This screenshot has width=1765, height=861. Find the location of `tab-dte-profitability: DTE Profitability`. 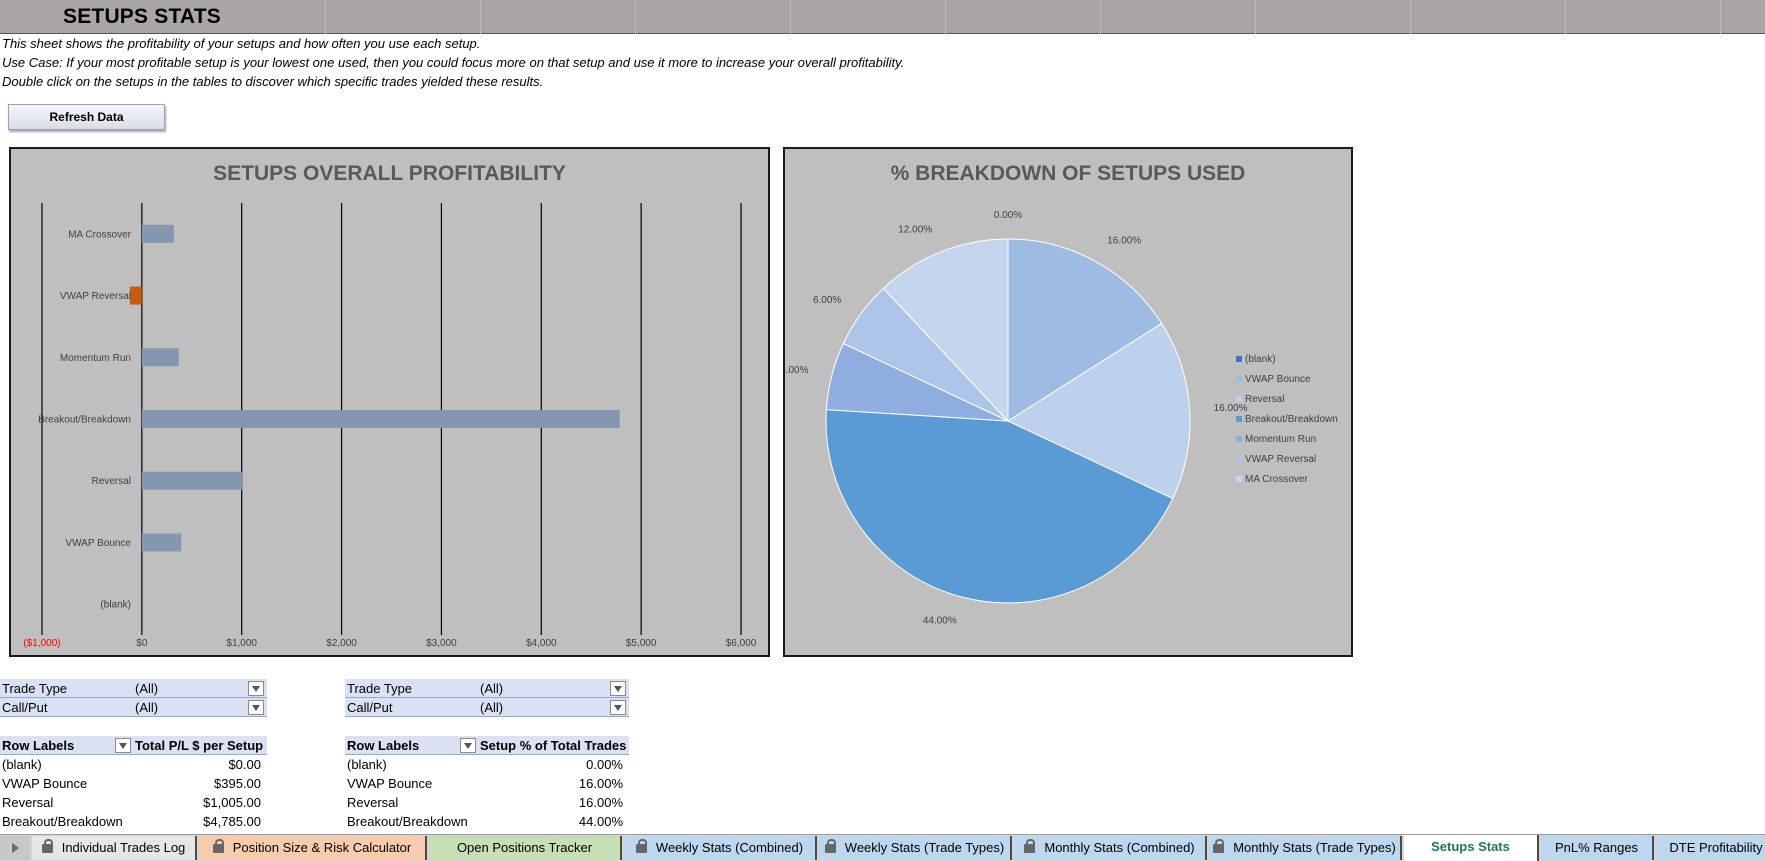

tab-dte-profitability: DTE Profitability is located at coordinates (1710, 848).